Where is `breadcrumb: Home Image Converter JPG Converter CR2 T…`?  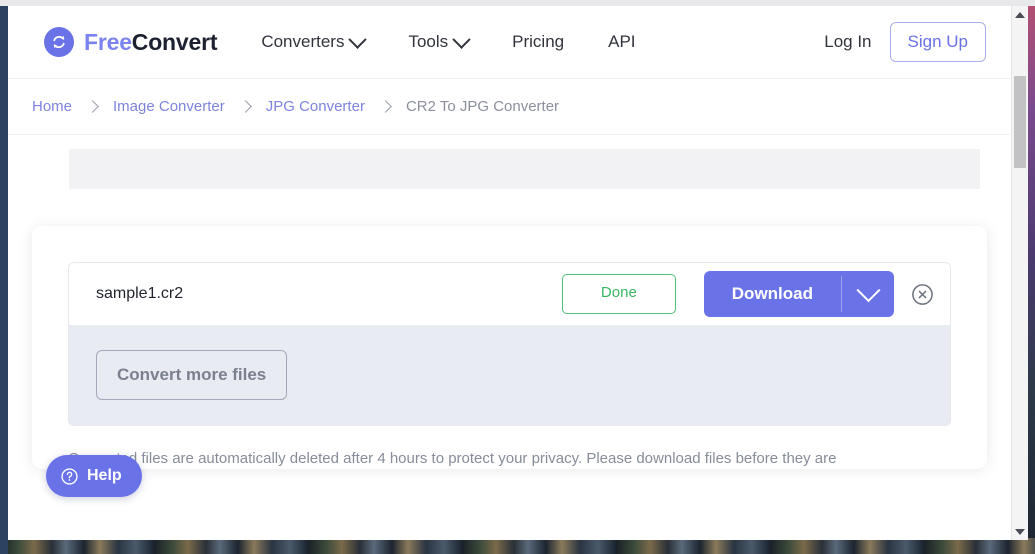 breadcrumb: Home Image Converter JPG Converter CR2 T… is located at coordinates (509, 106).